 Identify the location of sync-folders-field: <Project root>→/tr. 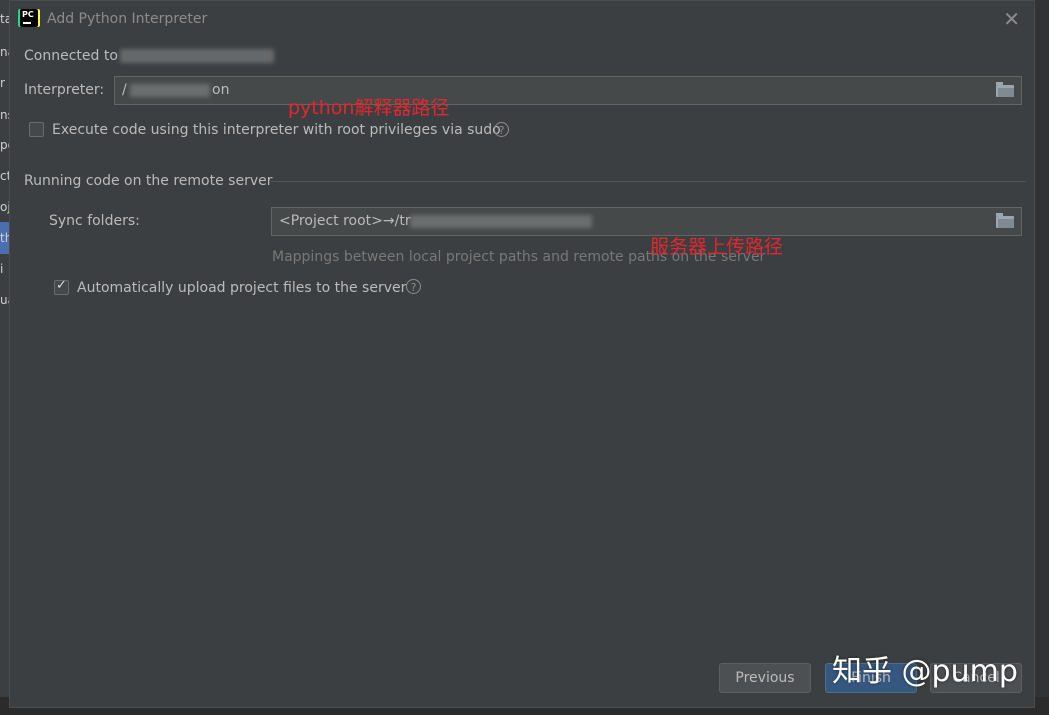
(646, 221).